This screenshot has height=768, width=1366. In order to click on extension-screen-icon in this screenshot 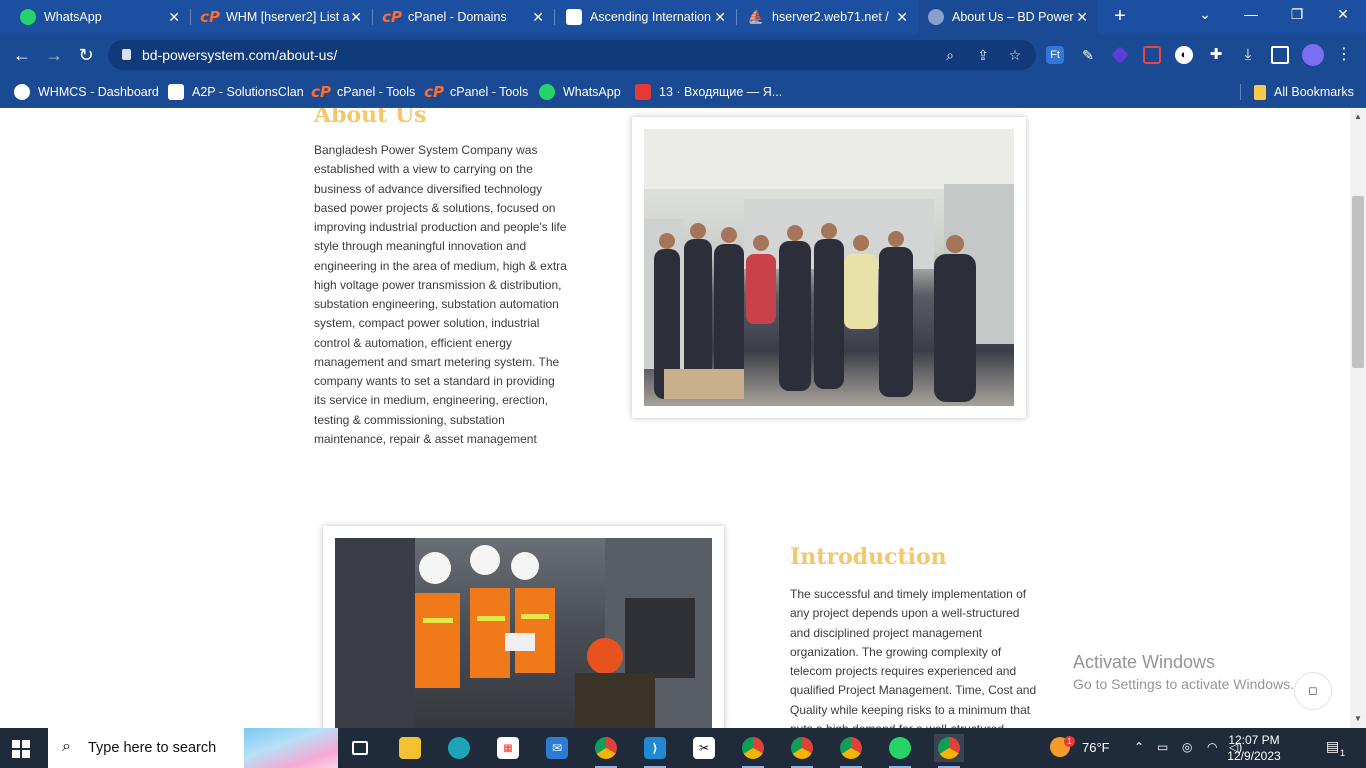, I will do `click(1152, 55)`.